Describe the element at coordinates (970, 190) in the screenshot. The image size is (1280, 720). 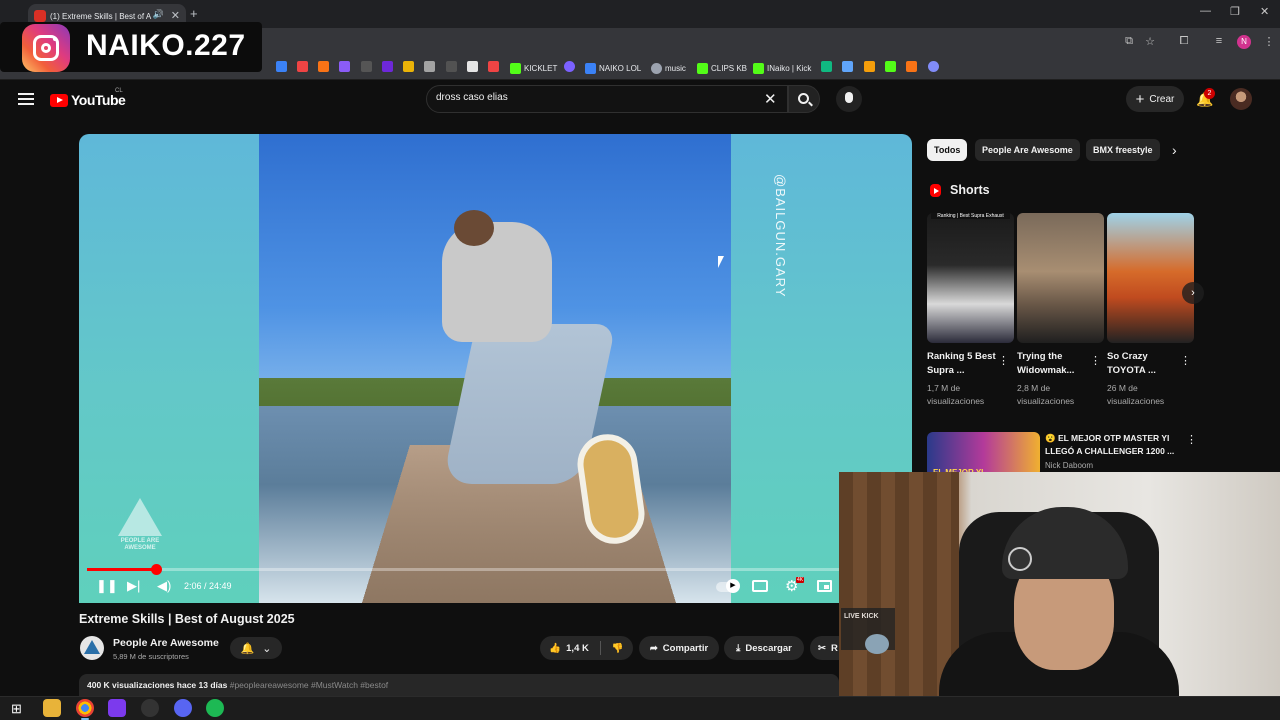
I see `shorts-heading: Shorts` at that location.